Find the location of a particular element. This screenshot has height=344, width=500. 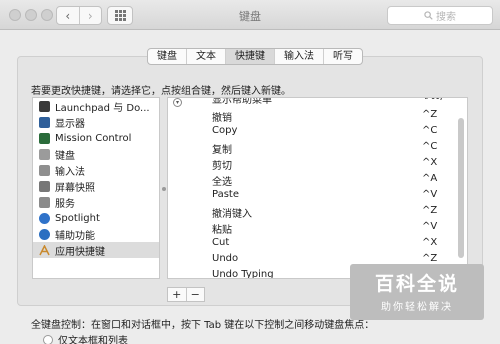

input-source-icon is located at coordinates (44, 170).